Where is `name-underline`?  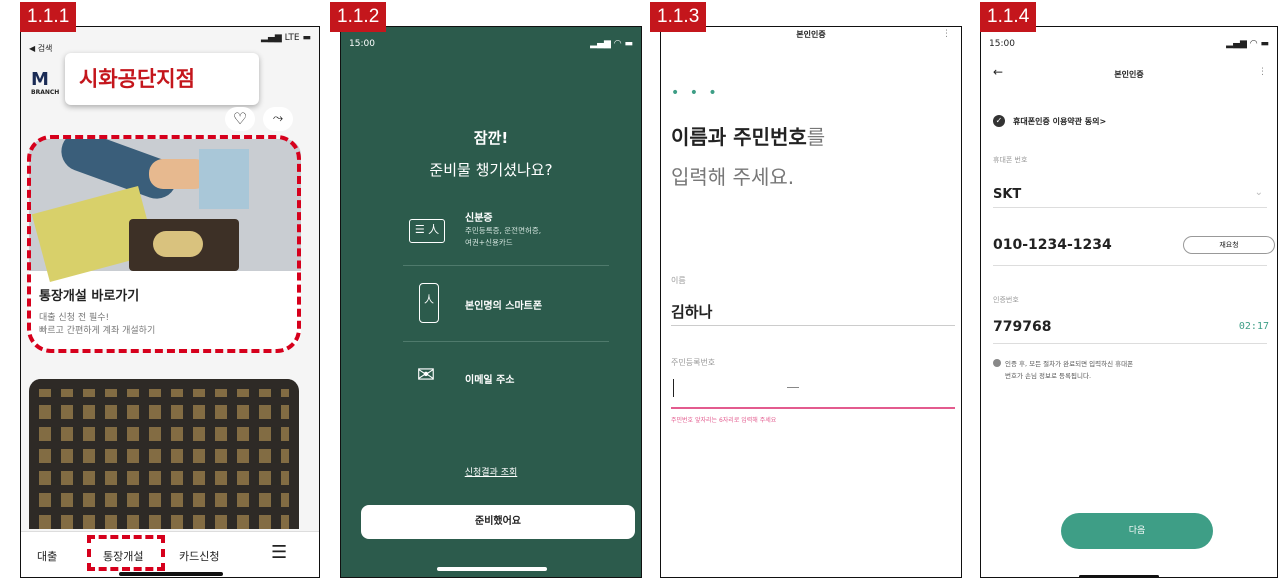
name-underline is located at coordinates (813, 325).